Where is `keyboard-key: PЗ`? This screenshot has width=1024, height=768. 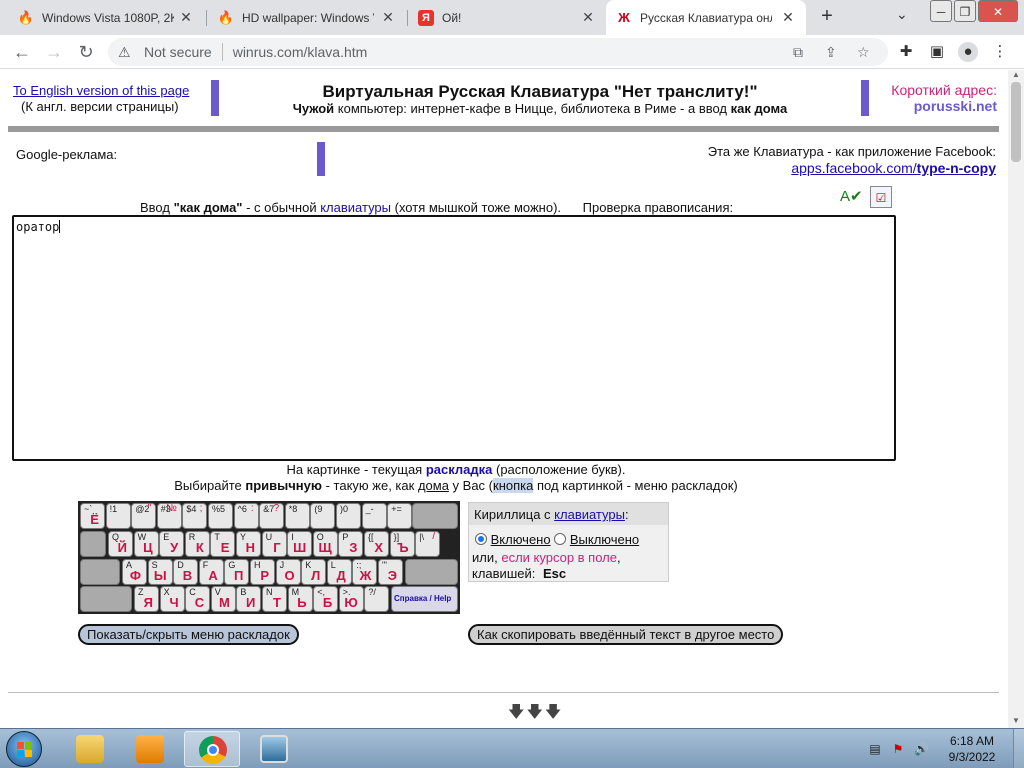
keyboard-key: PЗ is located at coordinates (351, 544).